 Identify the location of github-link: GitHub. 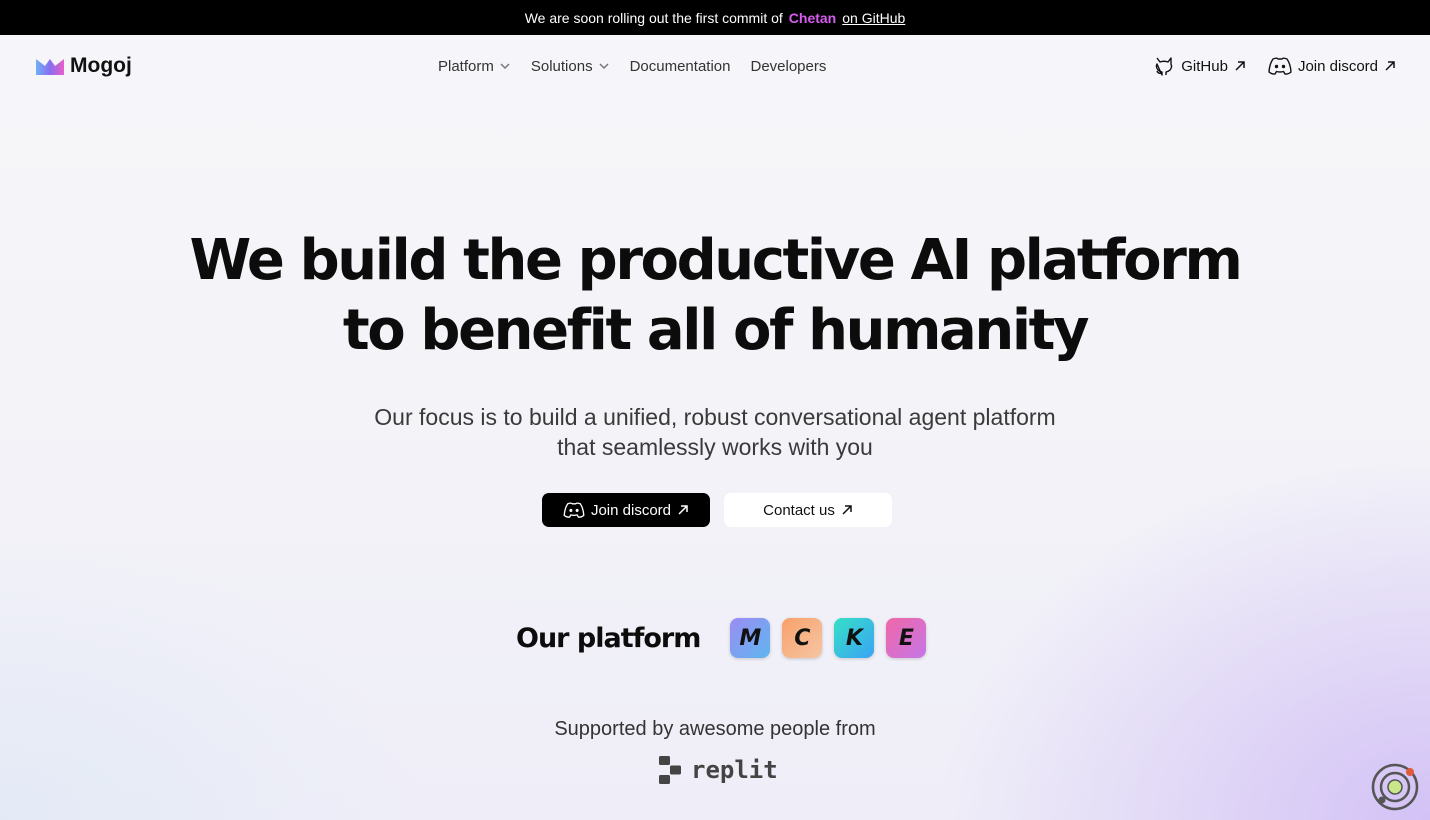
(1199, 66).